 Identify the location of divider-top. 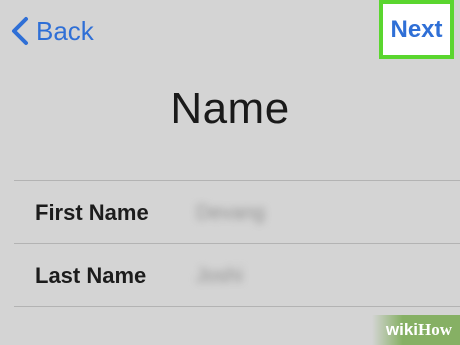
(237, 180).